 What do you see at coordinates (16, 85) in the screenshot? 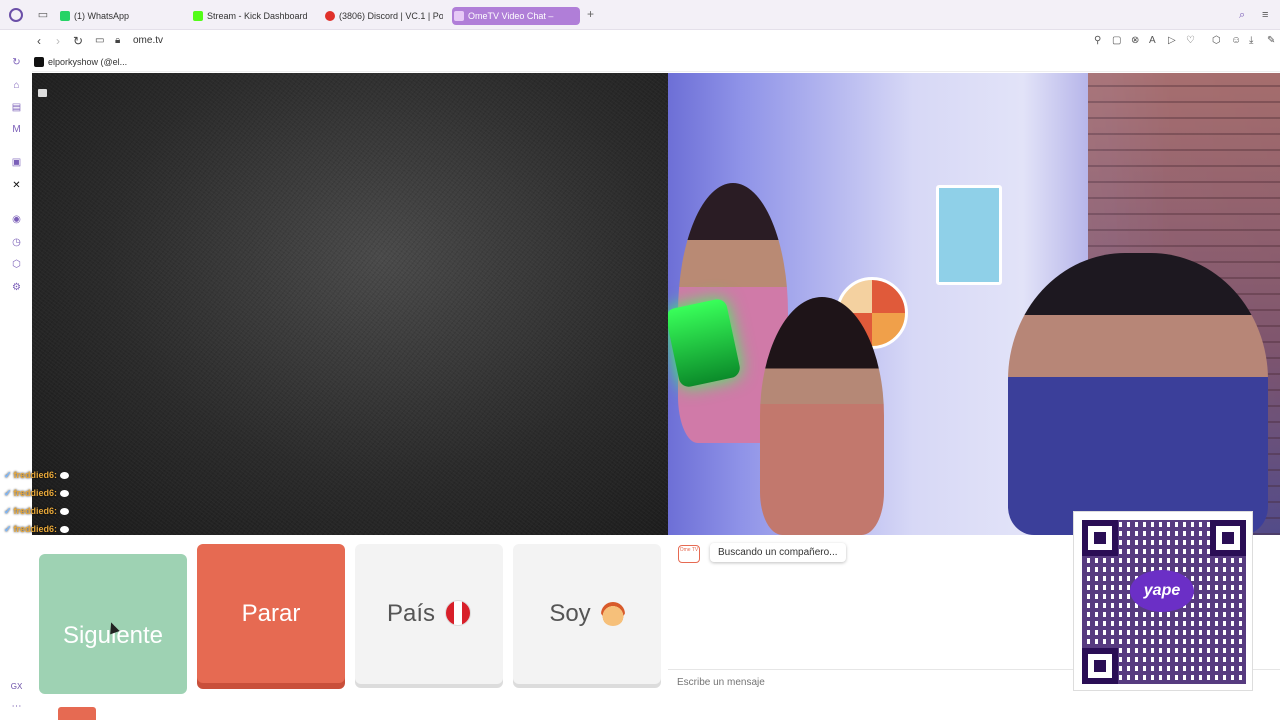
I see `shopping-icon: ⌂` at bounding box center [16, 85].